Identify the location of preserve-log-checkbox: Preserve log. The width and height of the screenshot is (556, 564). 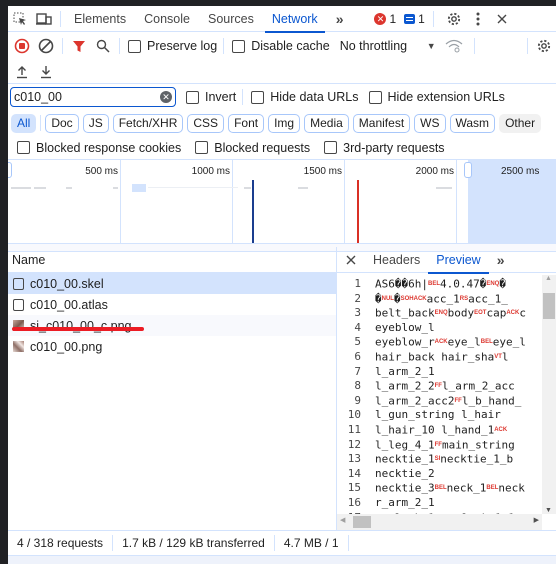
(172, 46).